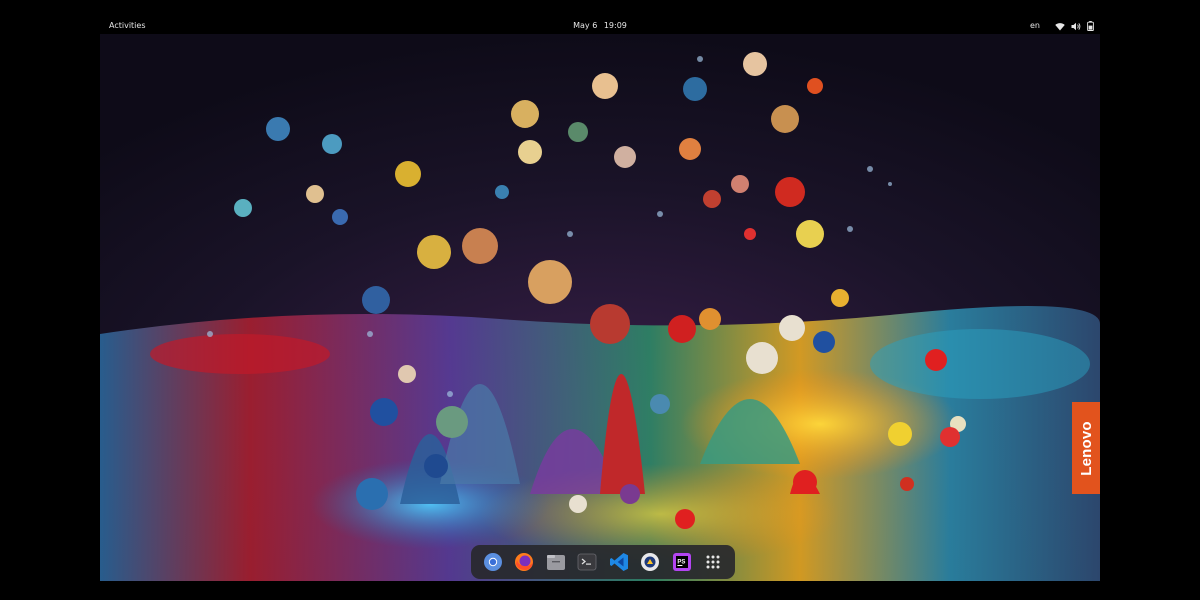  I want to click on lenovo-logo: Lenovo, so click(1086, 448).